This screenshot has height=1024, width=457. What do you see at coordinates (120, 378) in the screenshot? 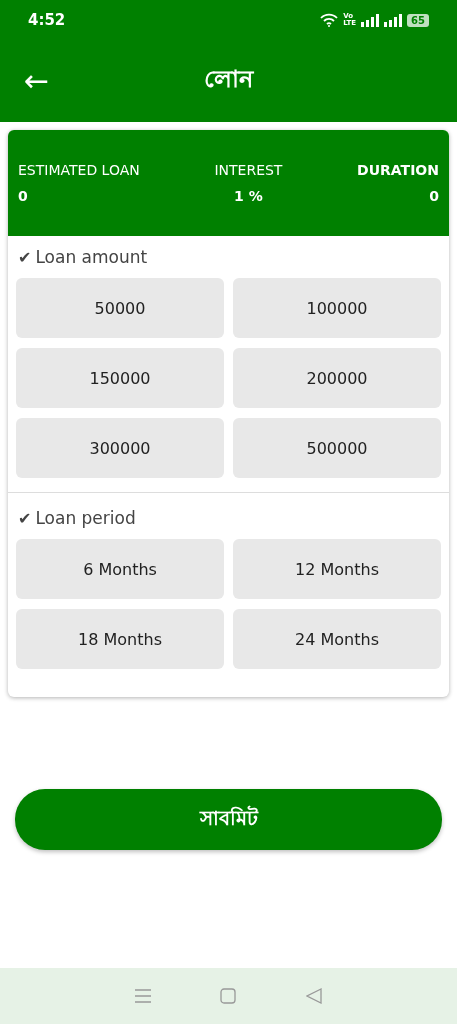
I see `option-button: 150000` at bounding box center [120, 378].